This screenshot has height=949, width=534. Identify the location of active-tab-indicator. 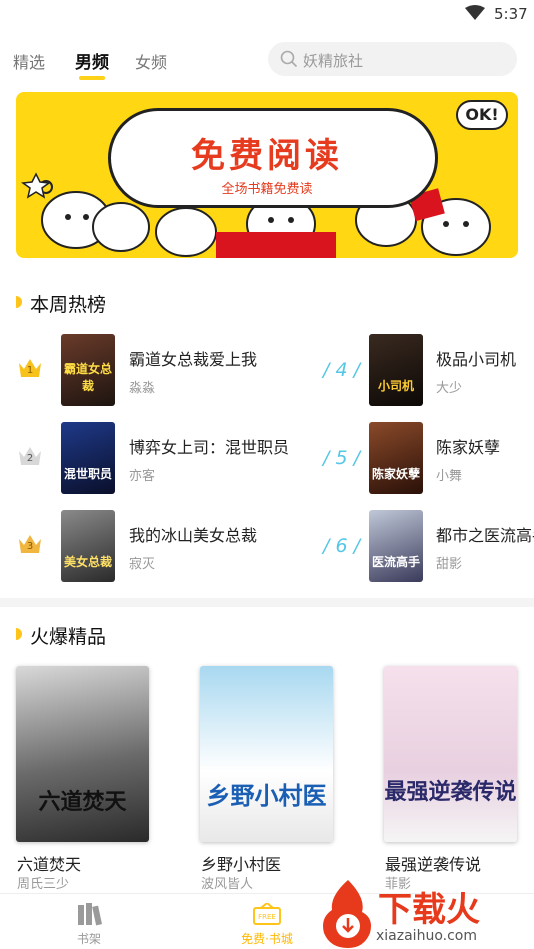
(92, 78).